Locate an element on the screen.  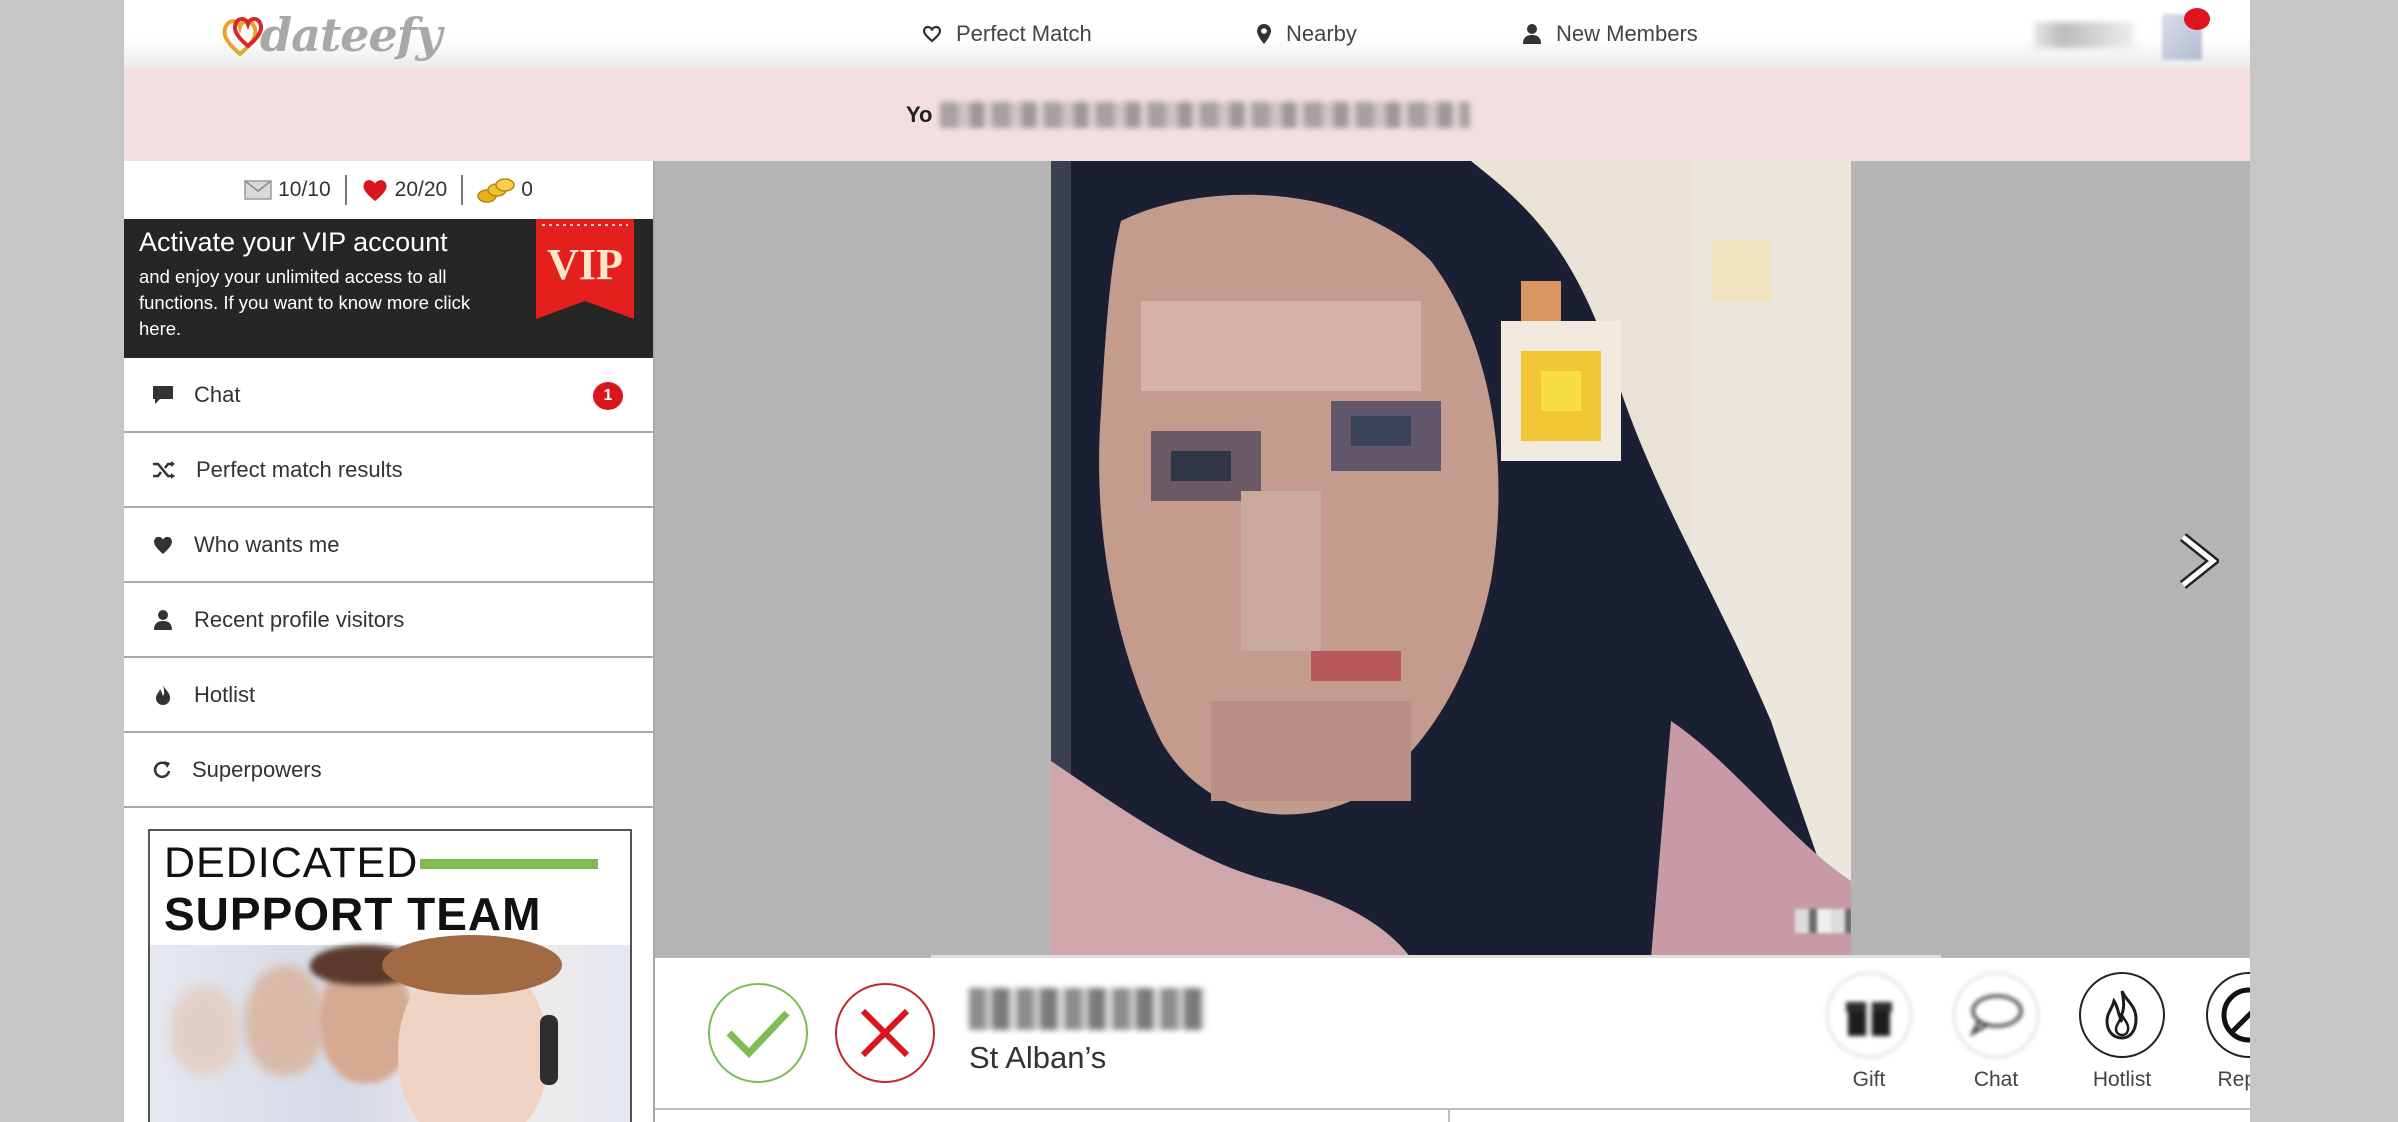
sidebar-item-label: Hotlist is located at coordinates (225, 694).